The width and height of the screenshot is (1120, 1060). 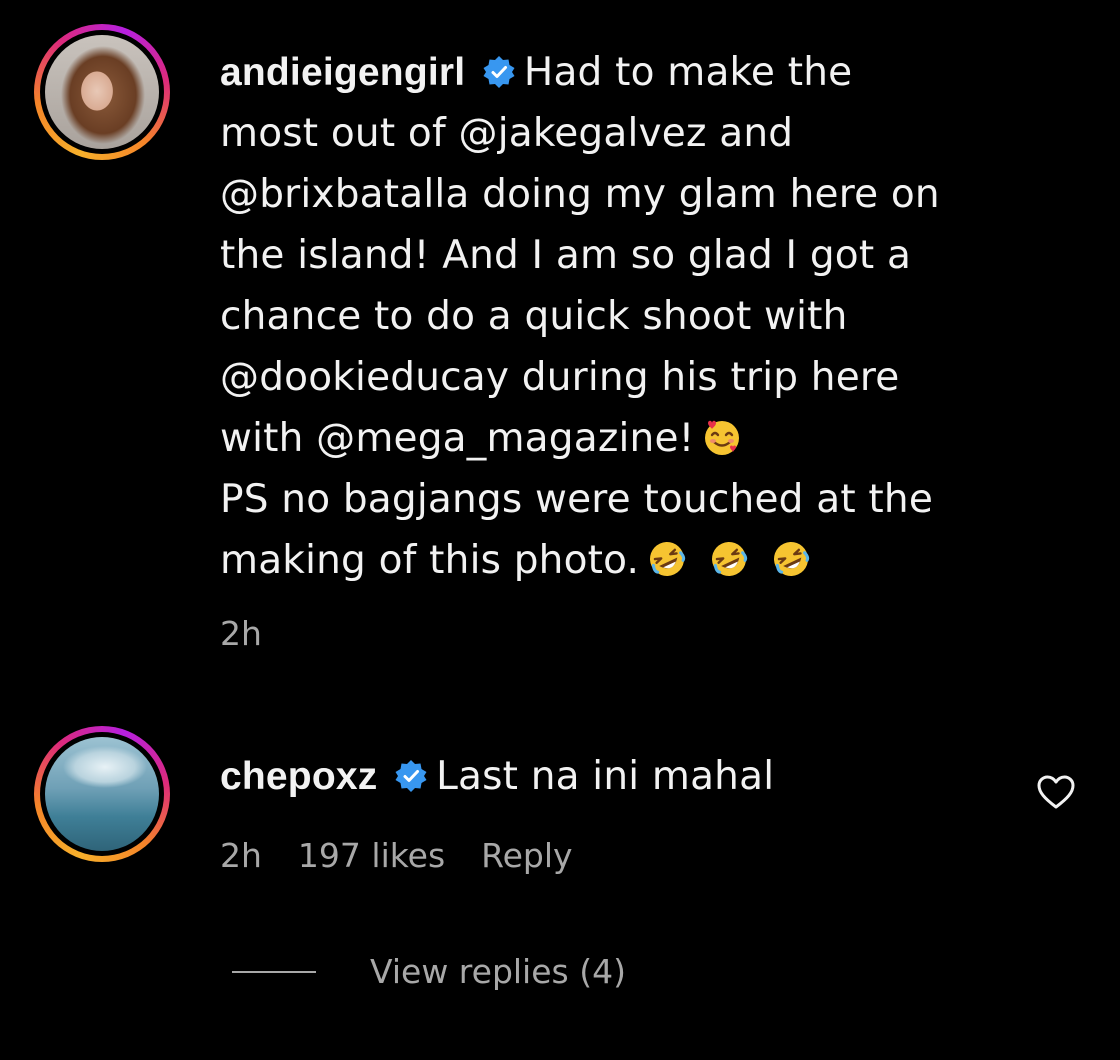 What do you see at coordinates (688, 72) in the screenshot?
I see `comment-line: Had to make the` at bounding box center [688, 72].